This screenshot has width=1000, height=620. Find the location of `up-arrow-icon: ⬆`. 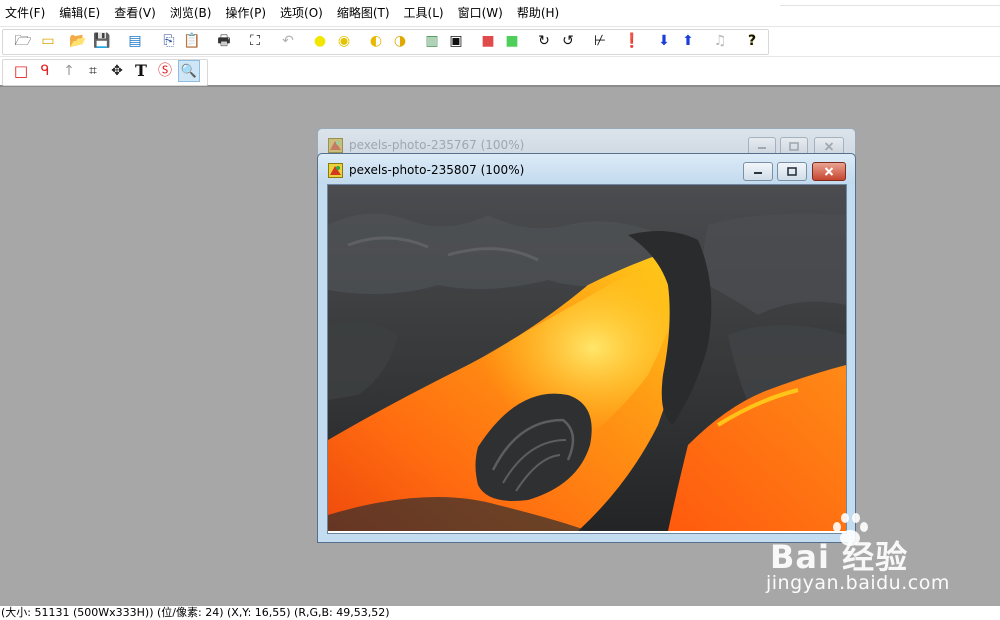

up-arrow-icon: ⬆ is located at coordinates (688, 41).